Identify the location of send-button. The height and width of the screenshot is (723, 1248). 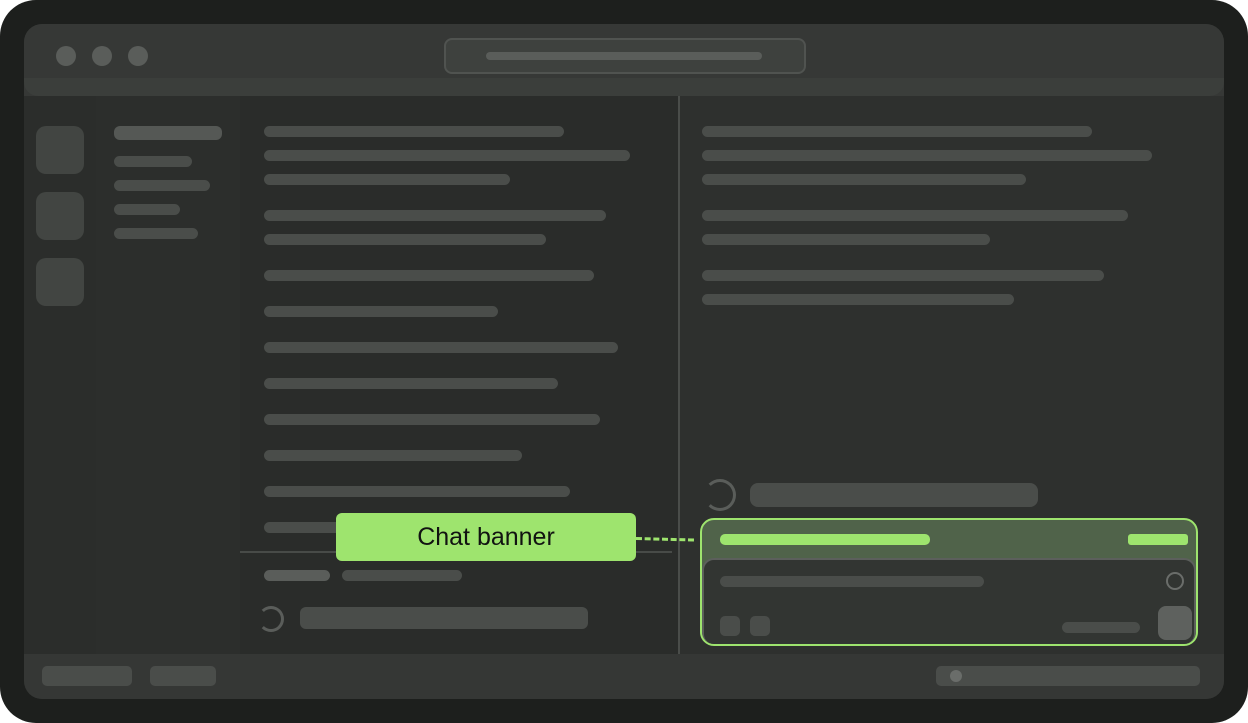
(1175, 623).